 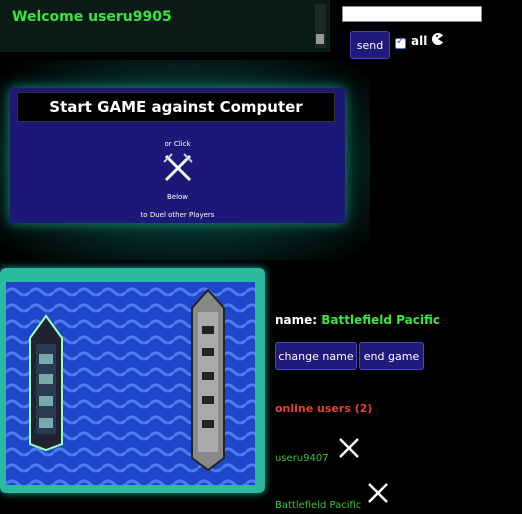 What do you see at coordinates (177, 144) in the screenshot?
I see `or-click-text: or Click` at bounding box center [177, 144].